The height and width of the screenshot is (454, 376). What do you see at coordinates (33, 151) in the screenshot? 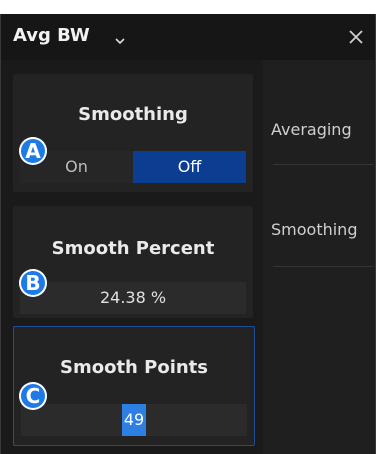
I see `annotation-badge-a: A` at bounding box center [33, 151].